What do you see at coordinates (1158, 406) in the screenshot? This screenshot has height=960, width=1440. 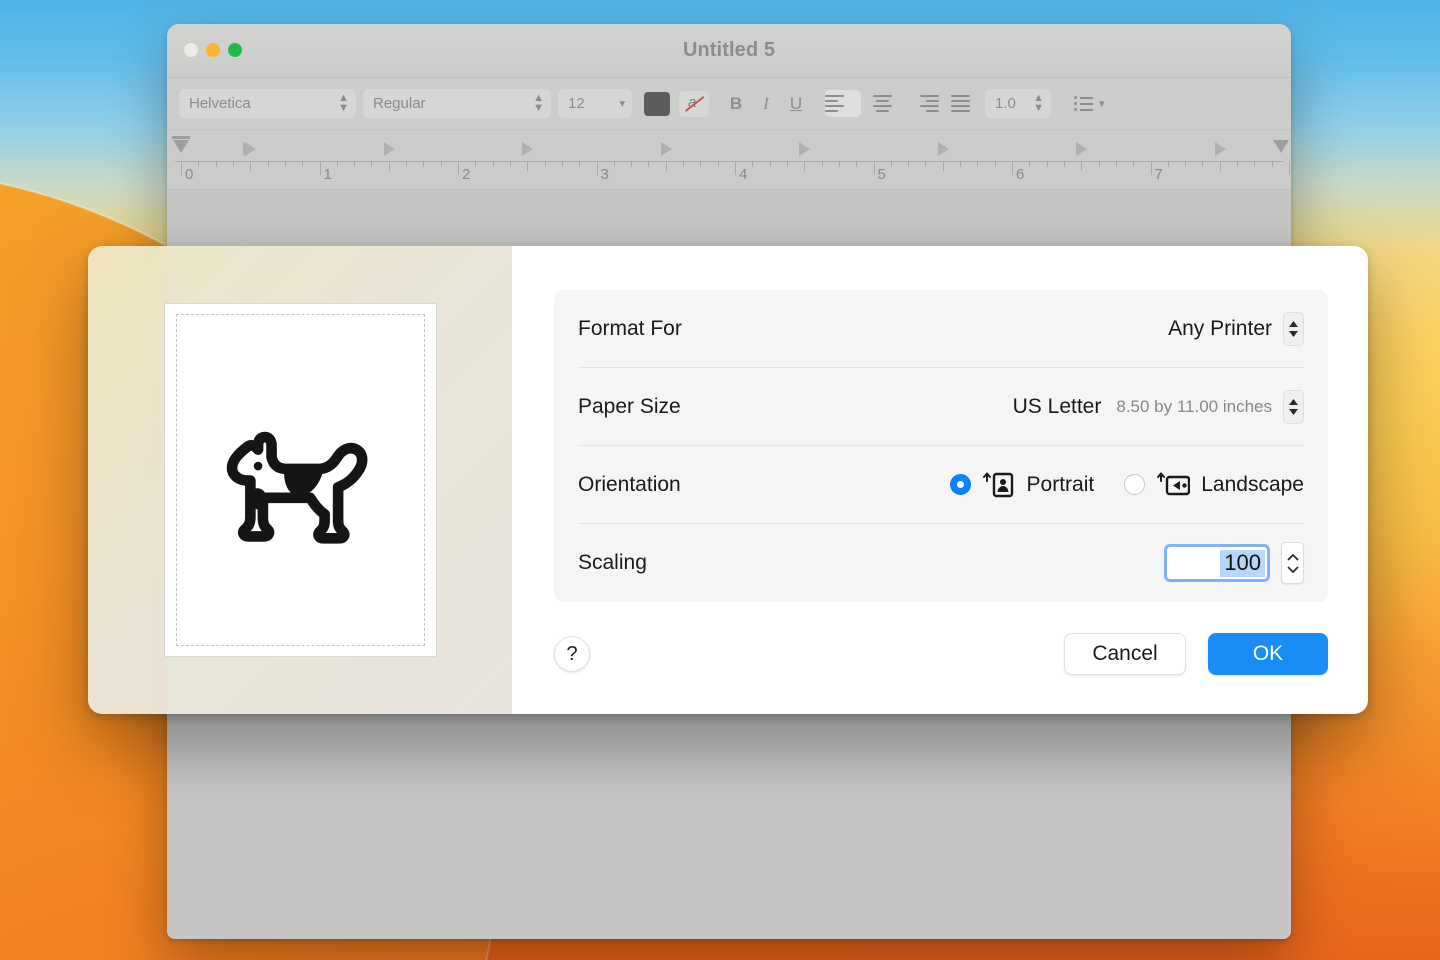 I see `paper-size-control: US Letter 8.50 by 11.00 inches` at bounding box center [1158, 406].